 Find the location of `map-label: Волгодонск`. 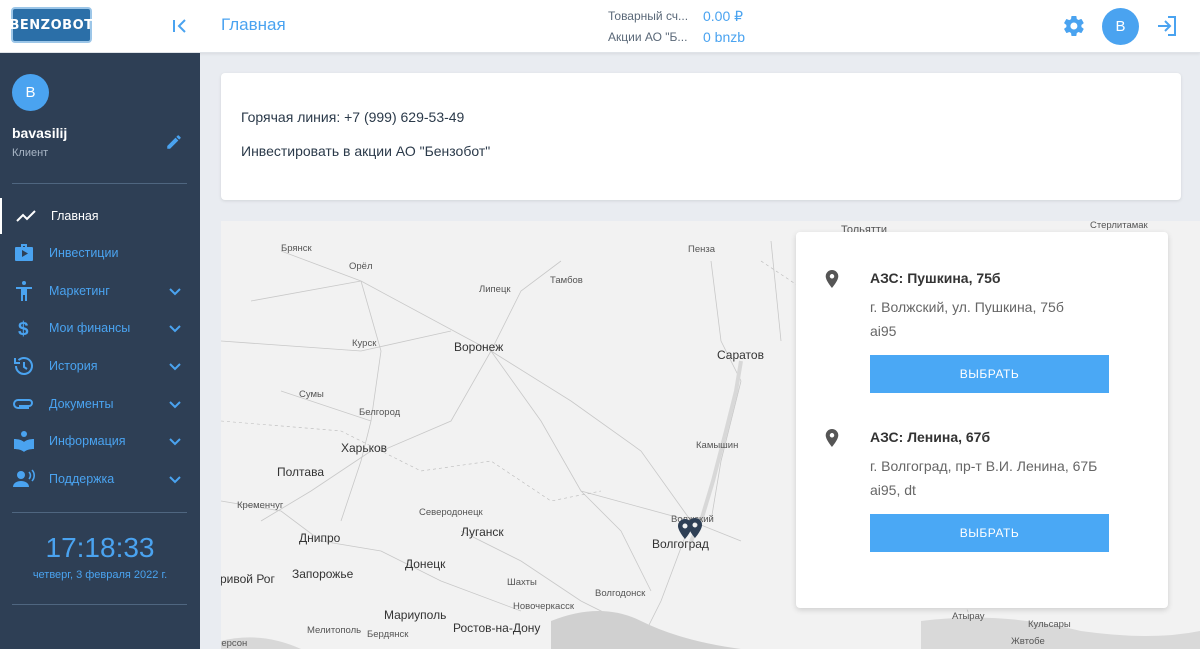

map-label: Волгодонск is located at coordinates (620, 593).